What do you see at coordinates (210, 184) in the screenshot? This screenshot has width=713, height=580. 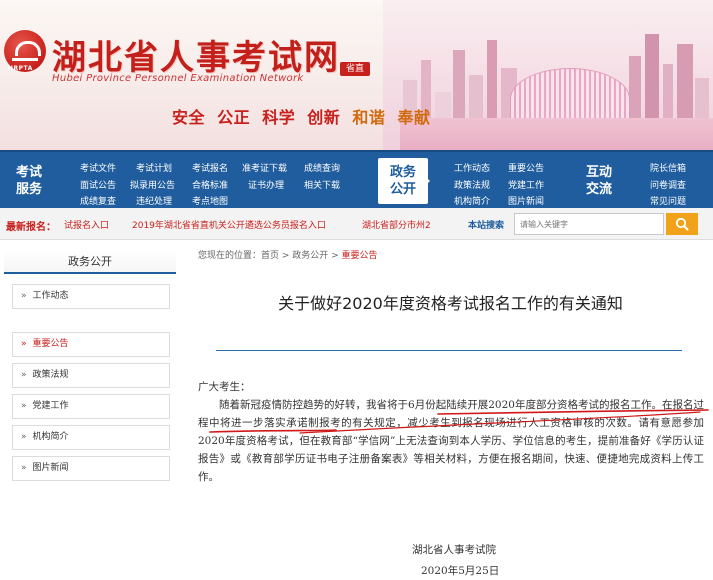 I see `nav-link-pass-standard: 合格标准` at bounding box center [210, 184].